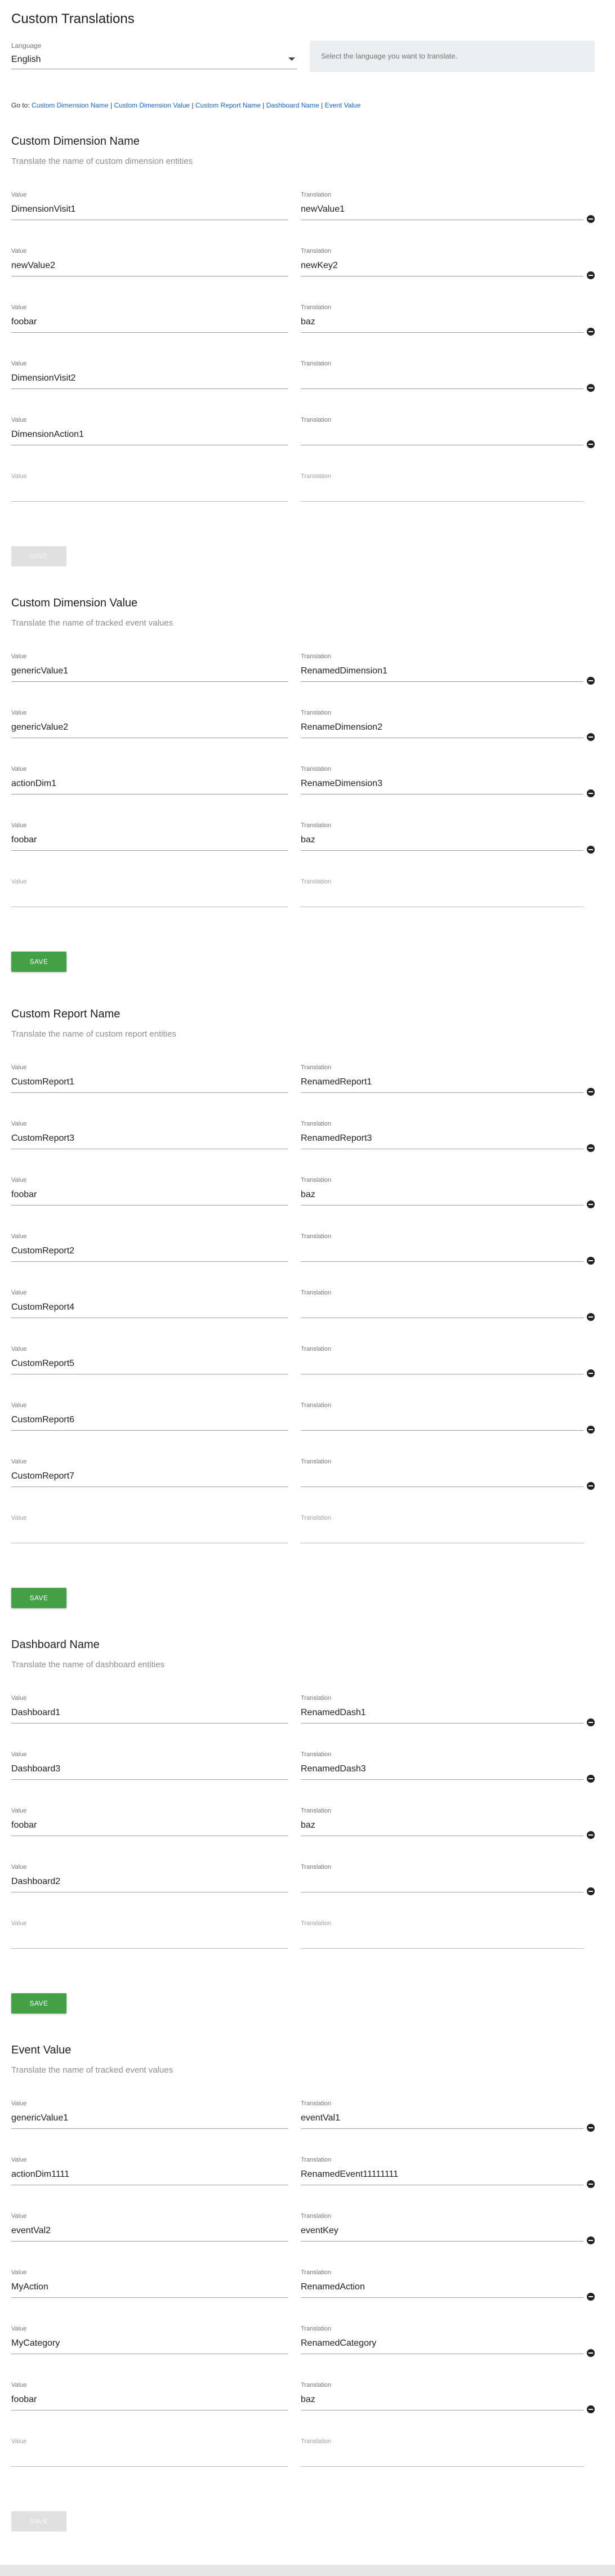 The width and height of the screenshot is (615, 2576). I want to click on translation-field: Translation RenamedEvent11111111, so click(442, 2171).